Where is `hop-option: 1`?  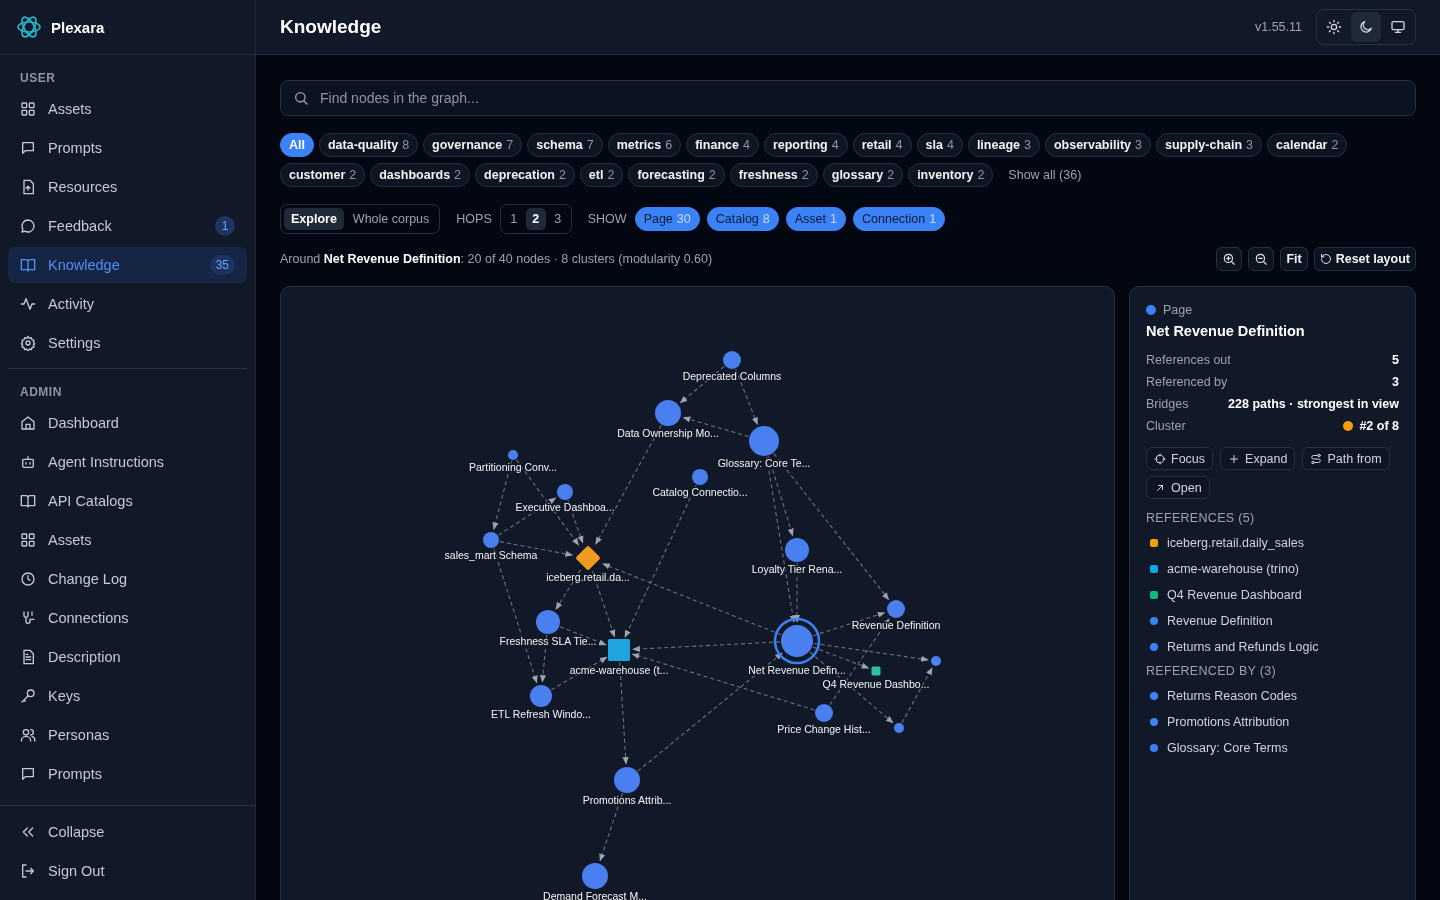 hop-option: 1 is located at coordinates (513, 219).